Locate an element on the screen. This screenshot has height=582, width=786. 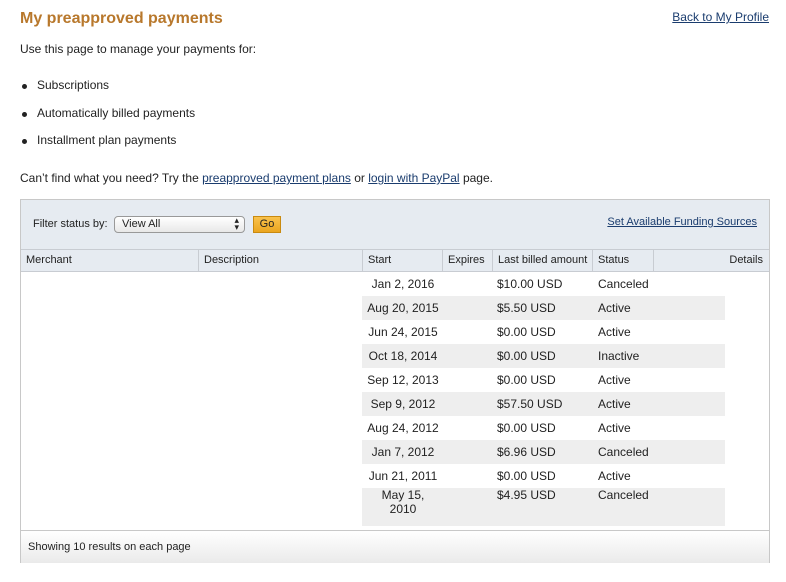
column-description: Description is located at coordinates (281, 260).